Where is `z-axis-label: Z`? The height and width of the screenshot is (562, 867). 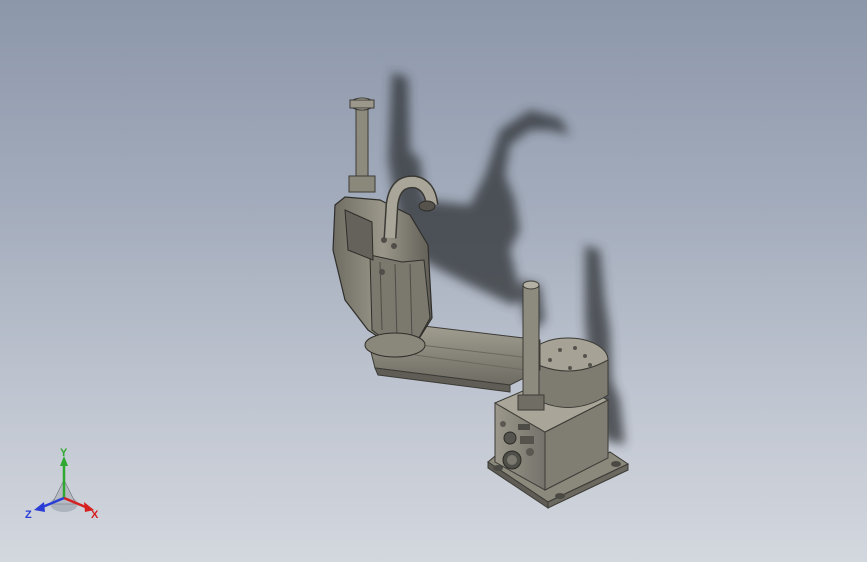
z-axis-label: Z is located at coordinates (28, 515).